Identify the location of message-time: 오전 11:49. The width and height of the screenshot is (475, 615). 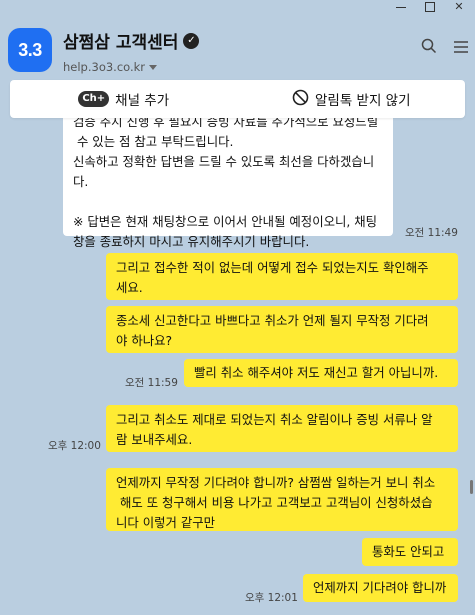
(431, 233).